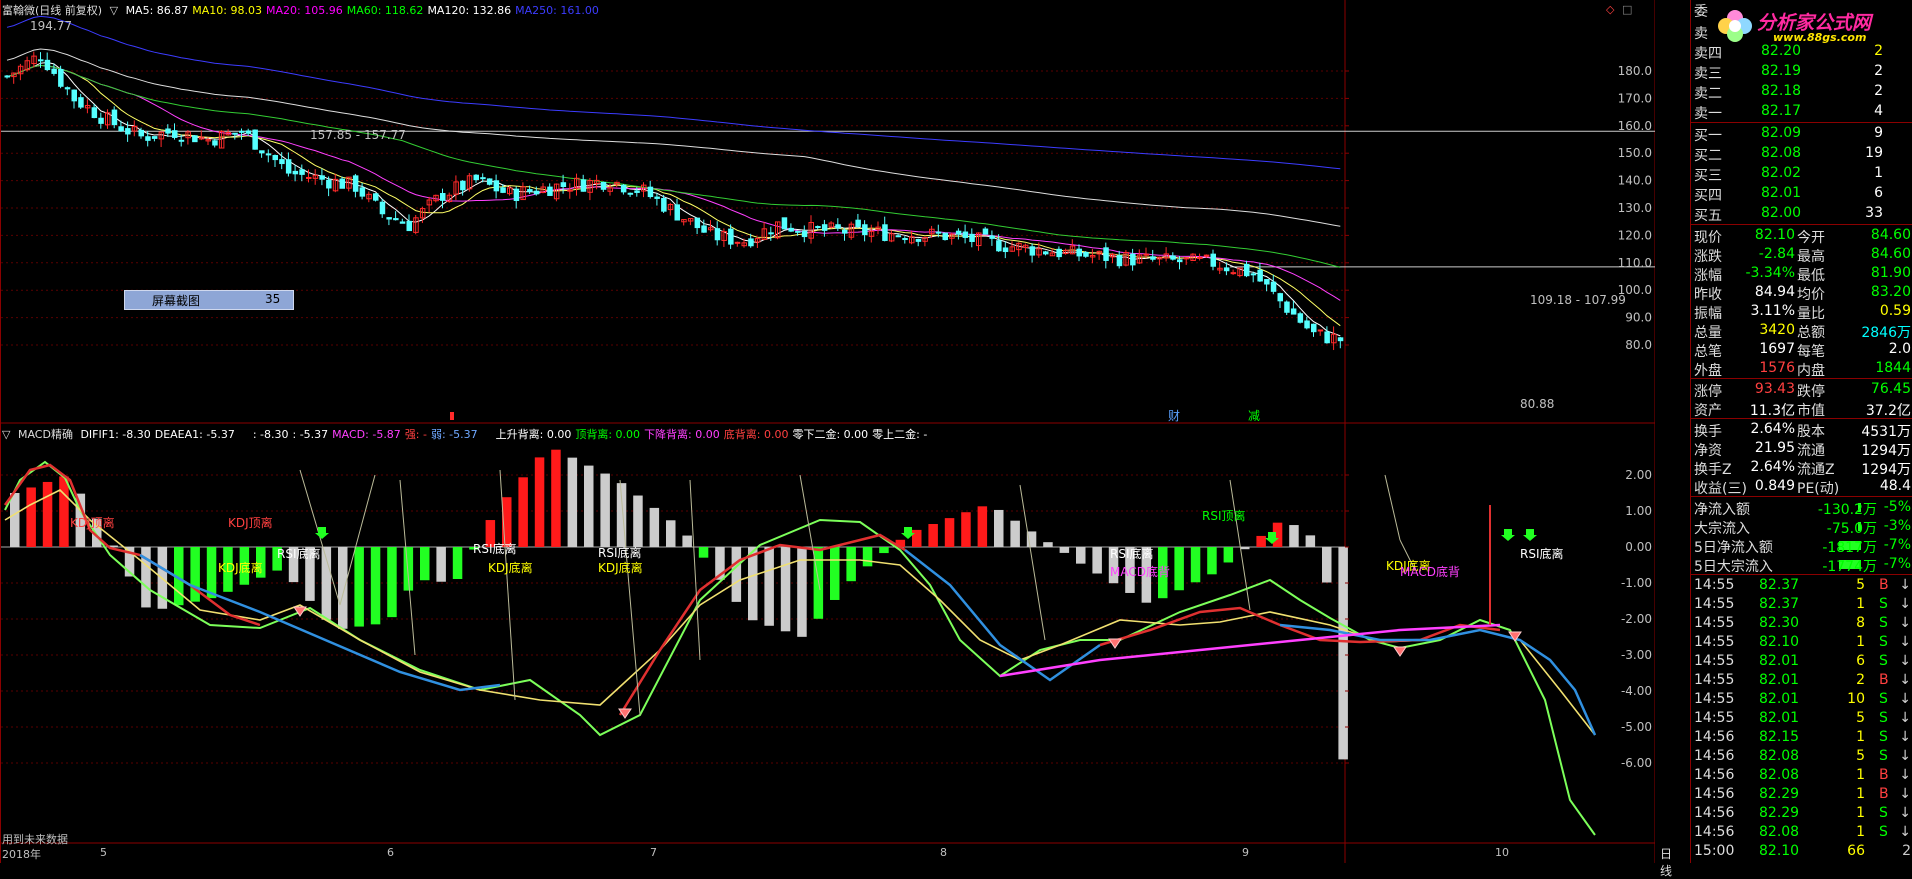 Image resolution: width=1912 pixels, height=879 pixels. What do you see at coordinates (1774, 235) in the screenshot?
I see `stat-value: 82.10` at bounding box center [1774, 235].